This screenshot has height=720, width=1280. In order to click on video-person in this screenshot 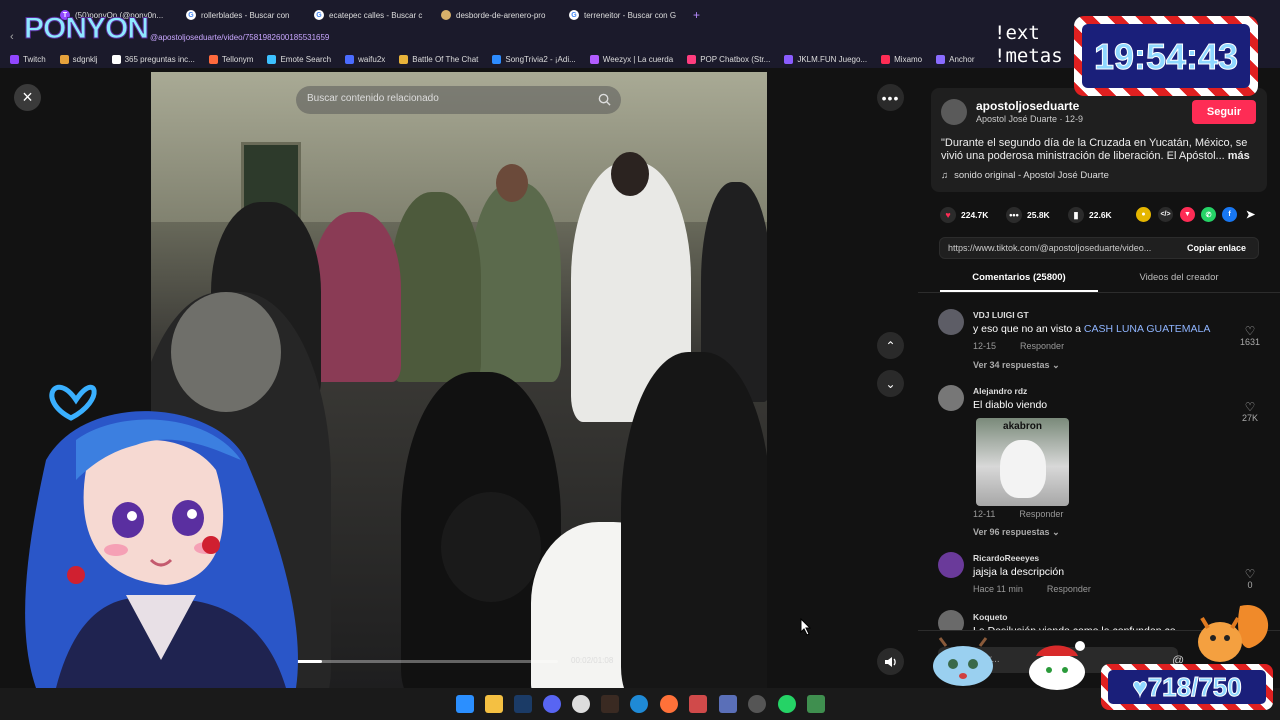, I will do `click(356, 297)`.